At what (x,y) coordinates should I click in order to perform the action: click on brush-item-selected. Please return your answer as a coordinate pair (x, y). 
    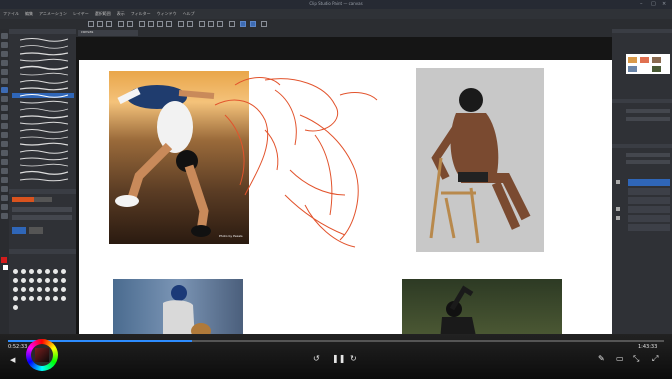
    Looking at the image, I should click on (43, 95).